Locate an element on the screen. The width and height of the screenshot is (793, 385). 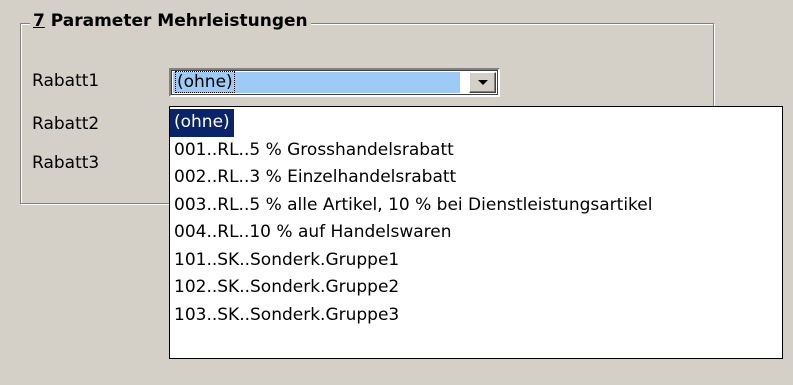
chevron-down-icon is located at coordinates (483, 82).